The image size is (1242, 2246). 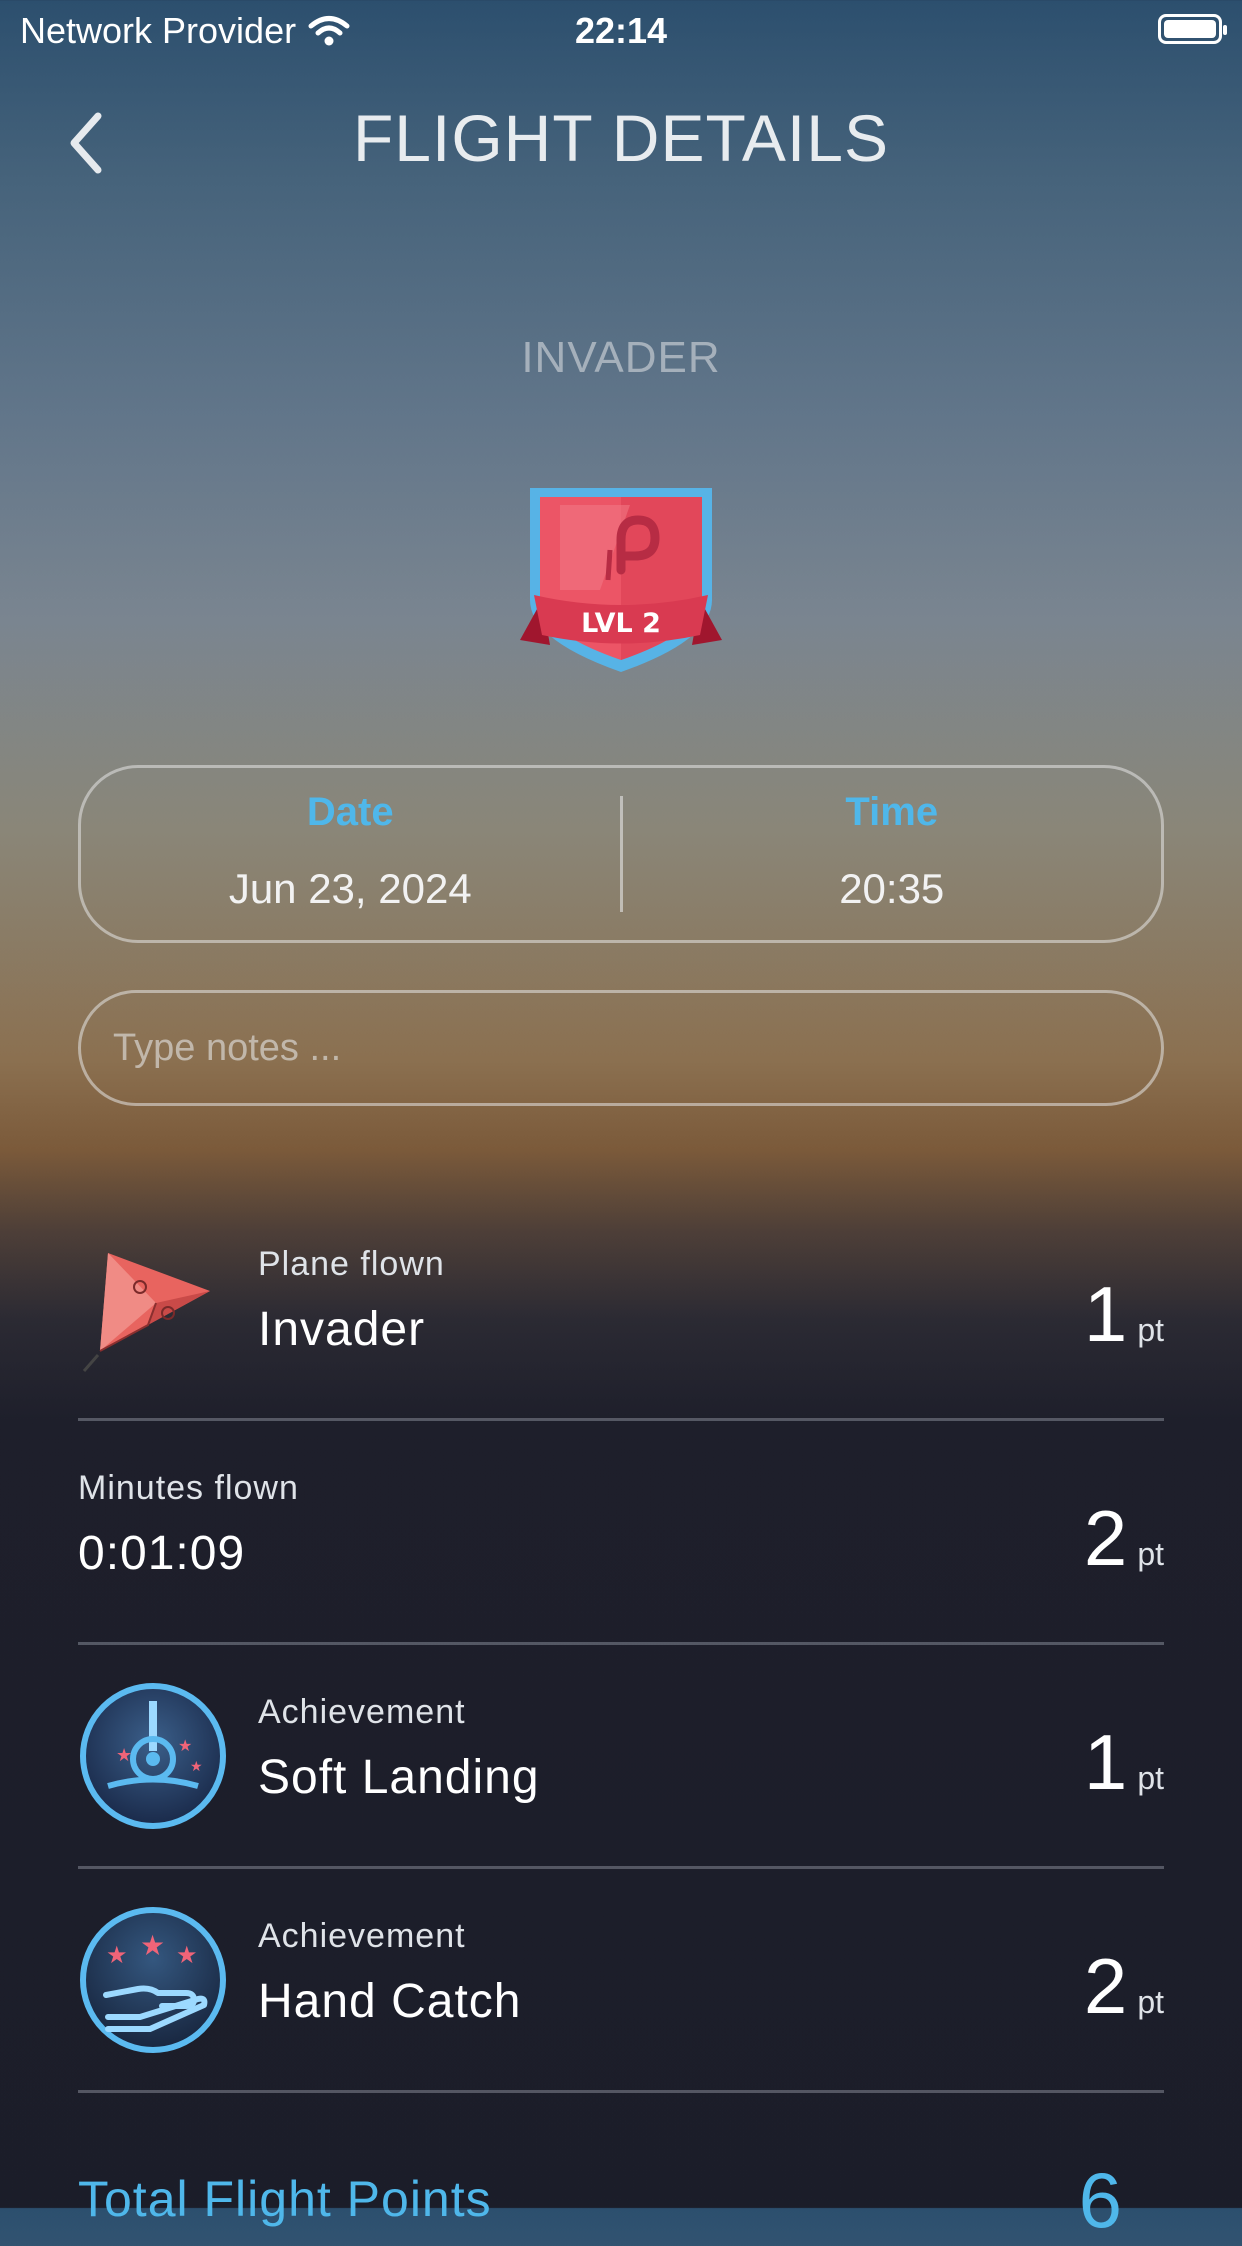 What do you see at coordinates (1100, 2200) in the screenshot?
I see `total-flight-points-value: 6` at bounding box center [1100, 2200].